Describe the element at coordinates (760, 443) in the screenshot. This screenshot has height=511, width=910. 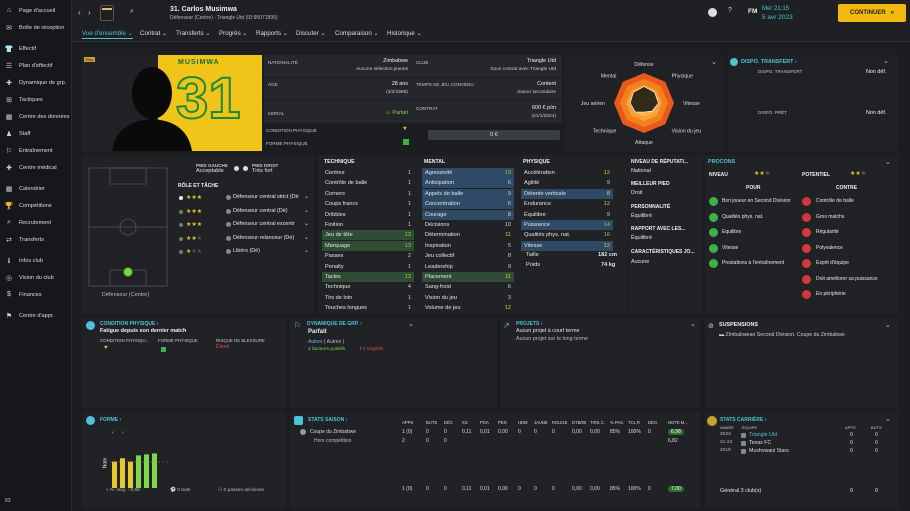
I see `career-team: Tenax FC` at that location.